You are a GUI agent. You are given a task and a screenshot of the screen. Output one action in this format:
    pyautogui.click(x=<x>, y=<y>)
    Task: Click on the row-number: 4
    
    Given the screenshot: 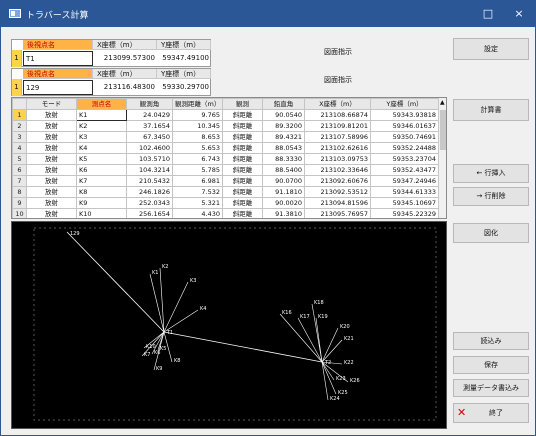 What is the action you would take?
    pyautogui.click(x=19, y=148)
    